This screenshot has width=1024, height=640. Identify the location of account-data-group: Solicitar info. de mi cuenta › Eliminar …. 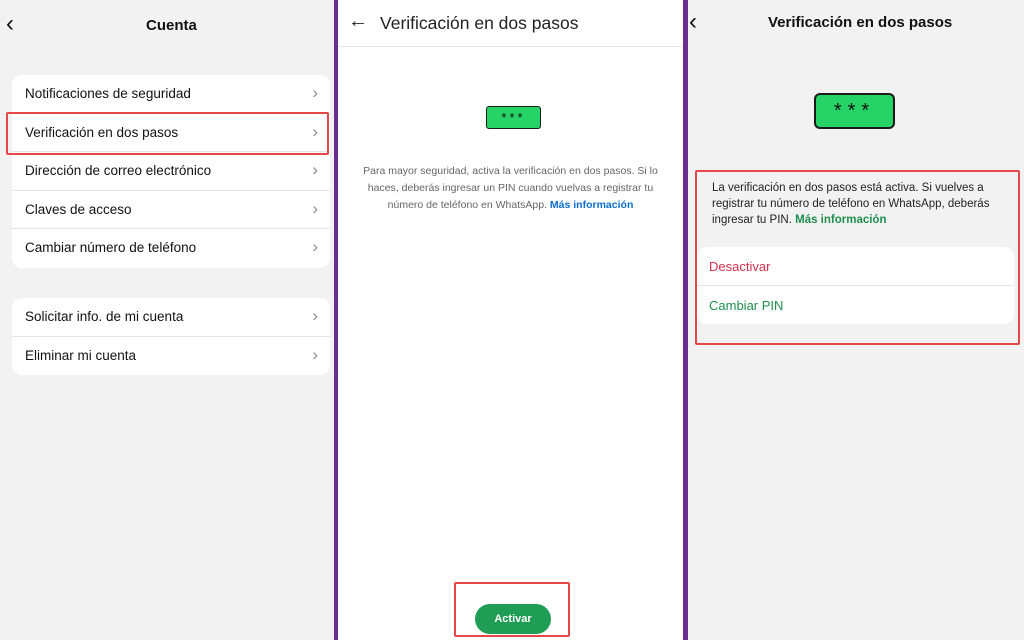
(171, 336).